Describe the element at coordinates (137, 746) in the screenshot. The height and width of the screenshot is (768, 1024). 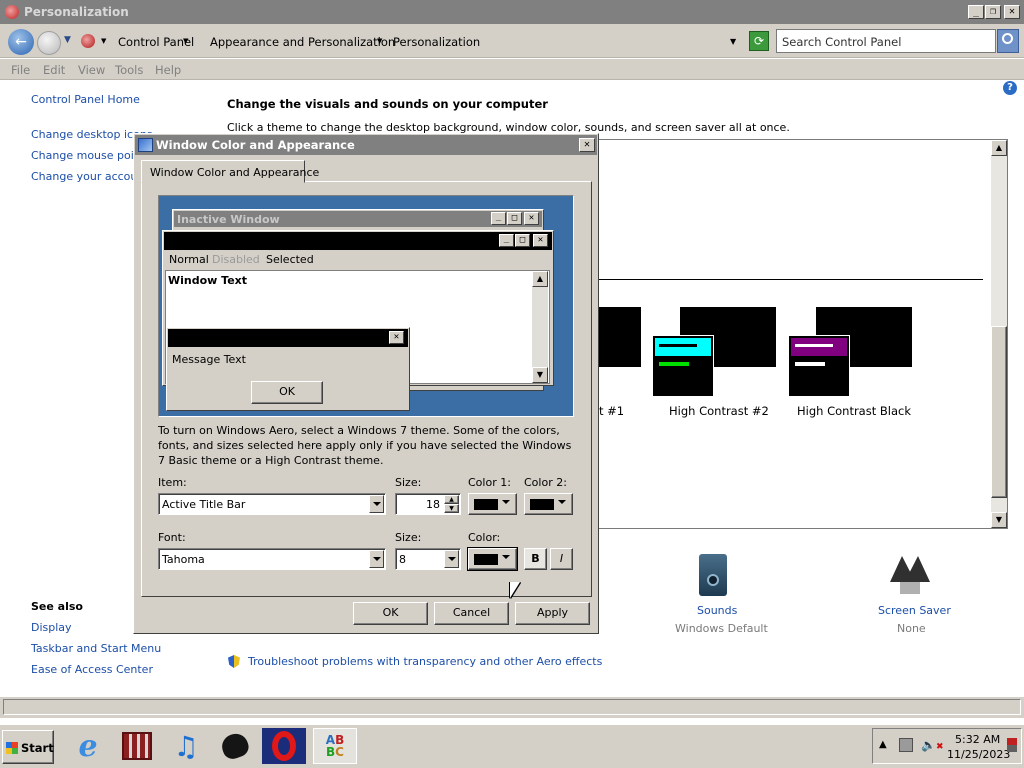
I see `taskbar-media-app` at that location.